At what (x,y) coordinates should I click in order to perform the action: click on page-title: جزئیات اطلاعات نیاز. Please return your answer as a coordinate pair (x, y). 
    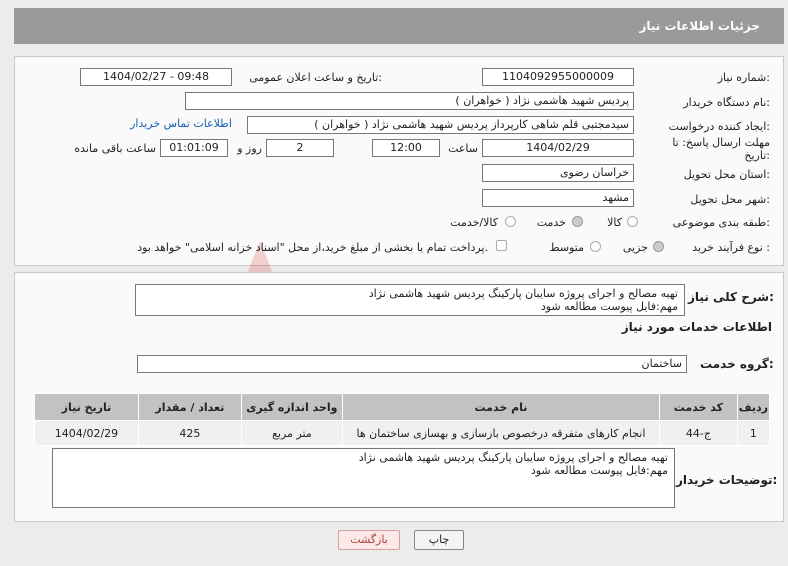
    Looking at the image, I should click on (699, 26).